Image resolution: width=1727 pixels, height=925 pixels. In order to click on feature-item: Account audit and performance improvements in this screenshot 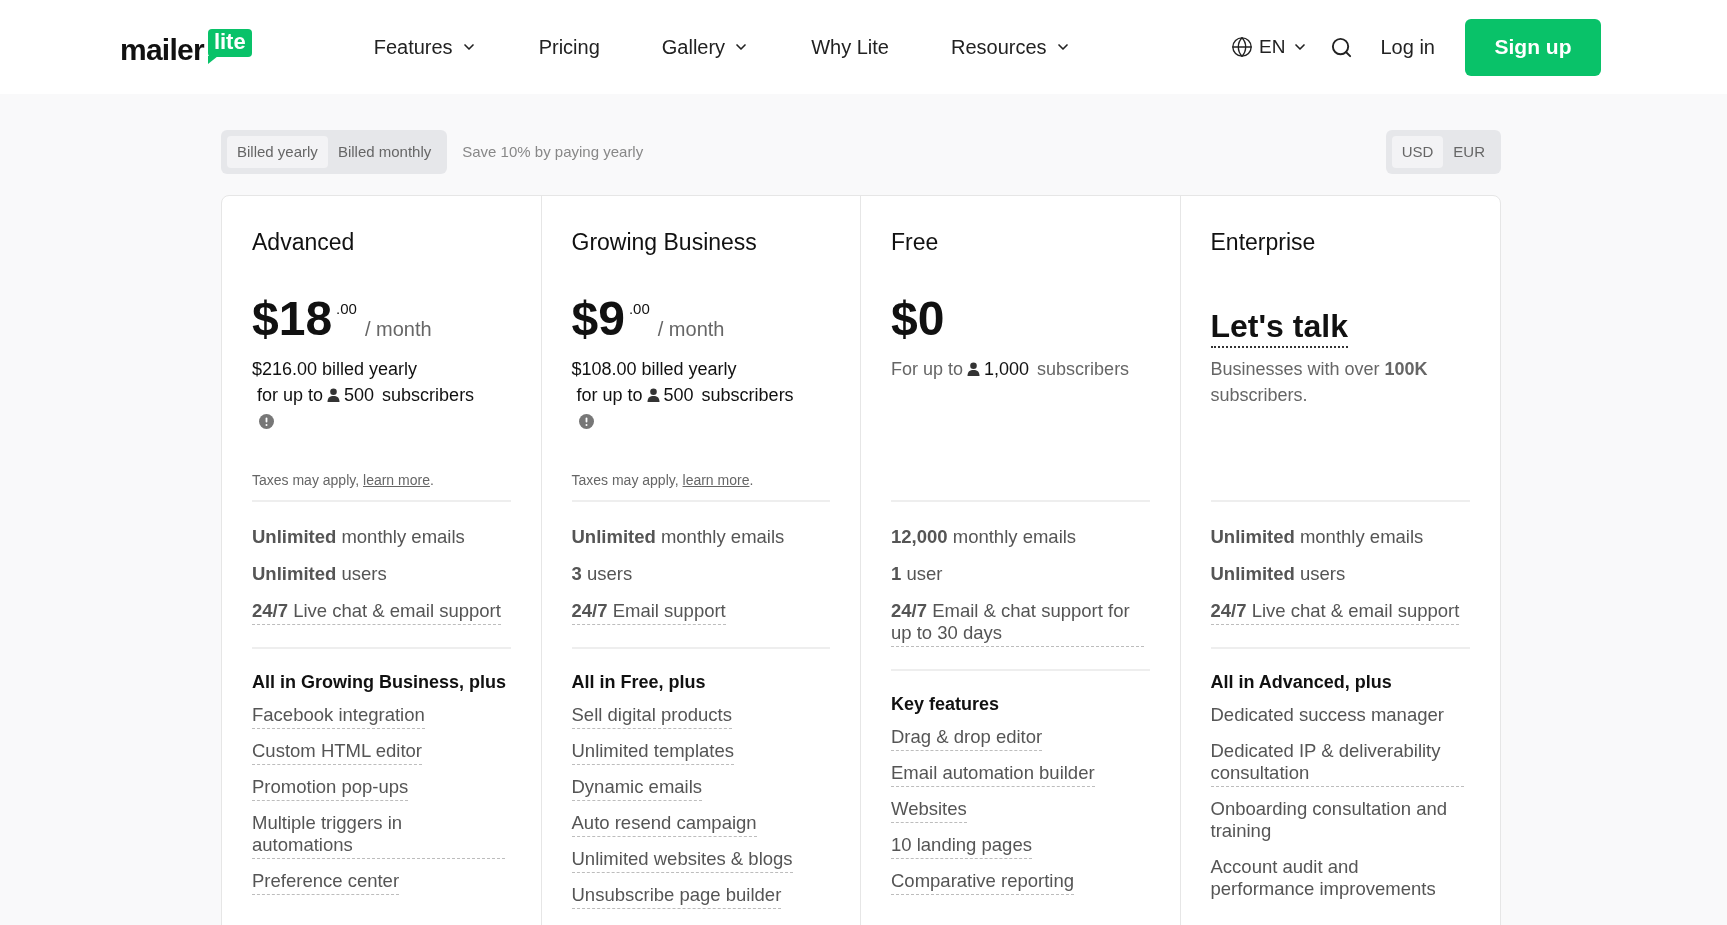, I will do `click(1323, 878)`.